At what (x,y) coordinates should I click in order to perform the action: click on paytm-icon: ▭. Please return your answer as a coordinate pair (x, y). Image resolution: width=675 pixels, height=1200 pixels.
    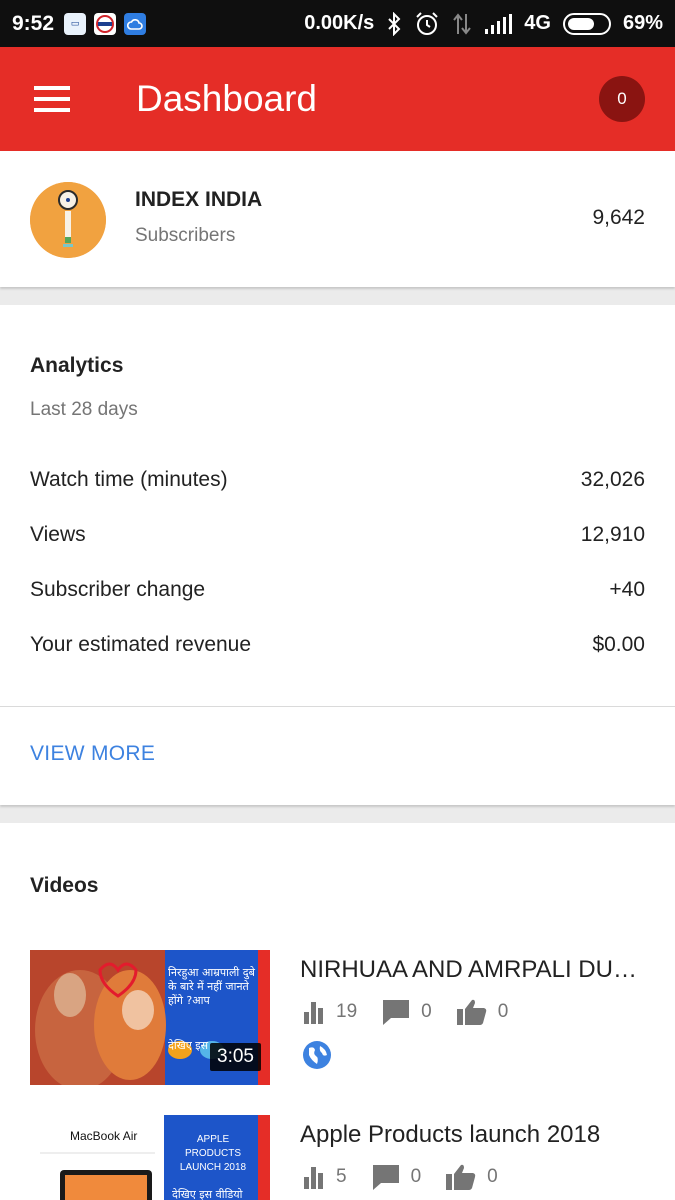
    Looking at the image, I should click on (75, 23).